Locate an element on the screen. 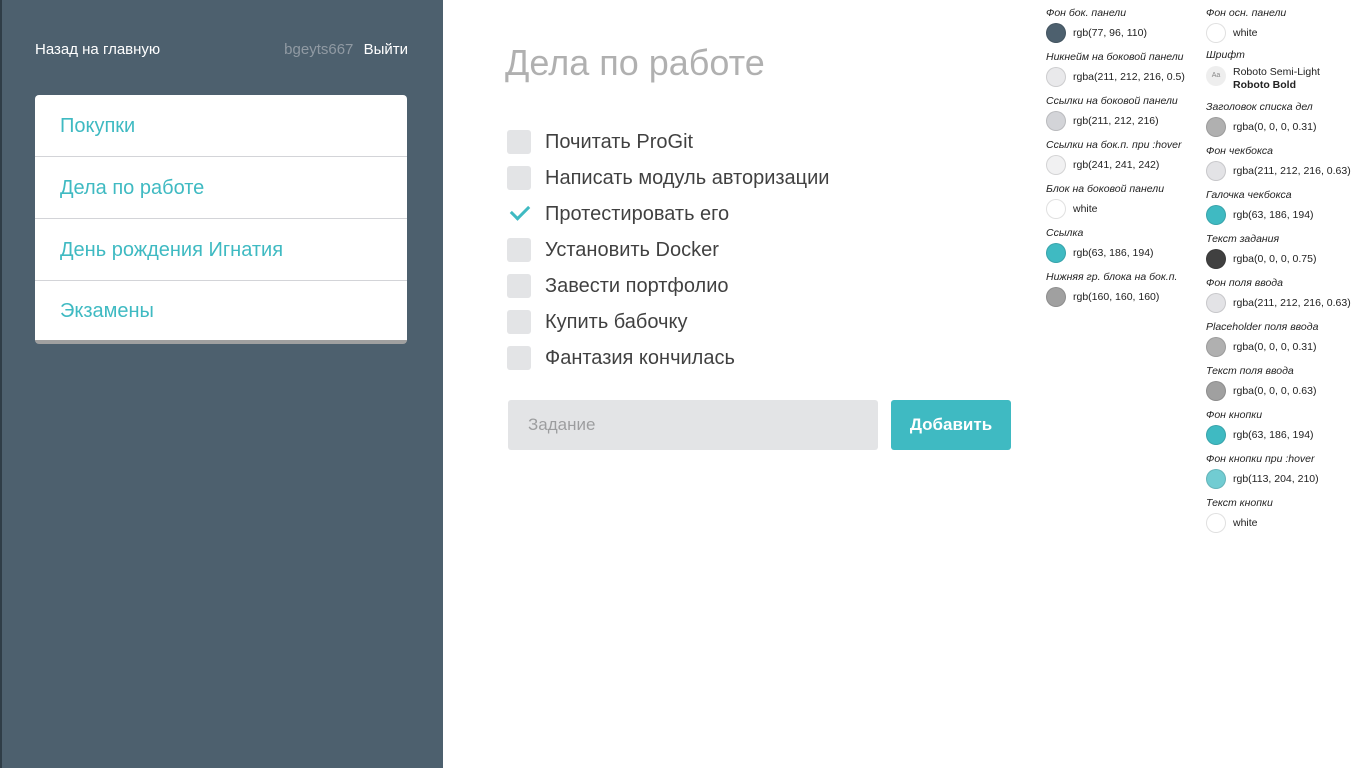 Image resolution: width=1366 pixels, height=768 pixels. sidebar-item-exams: Экзамены is located at coordinates (221, 310).